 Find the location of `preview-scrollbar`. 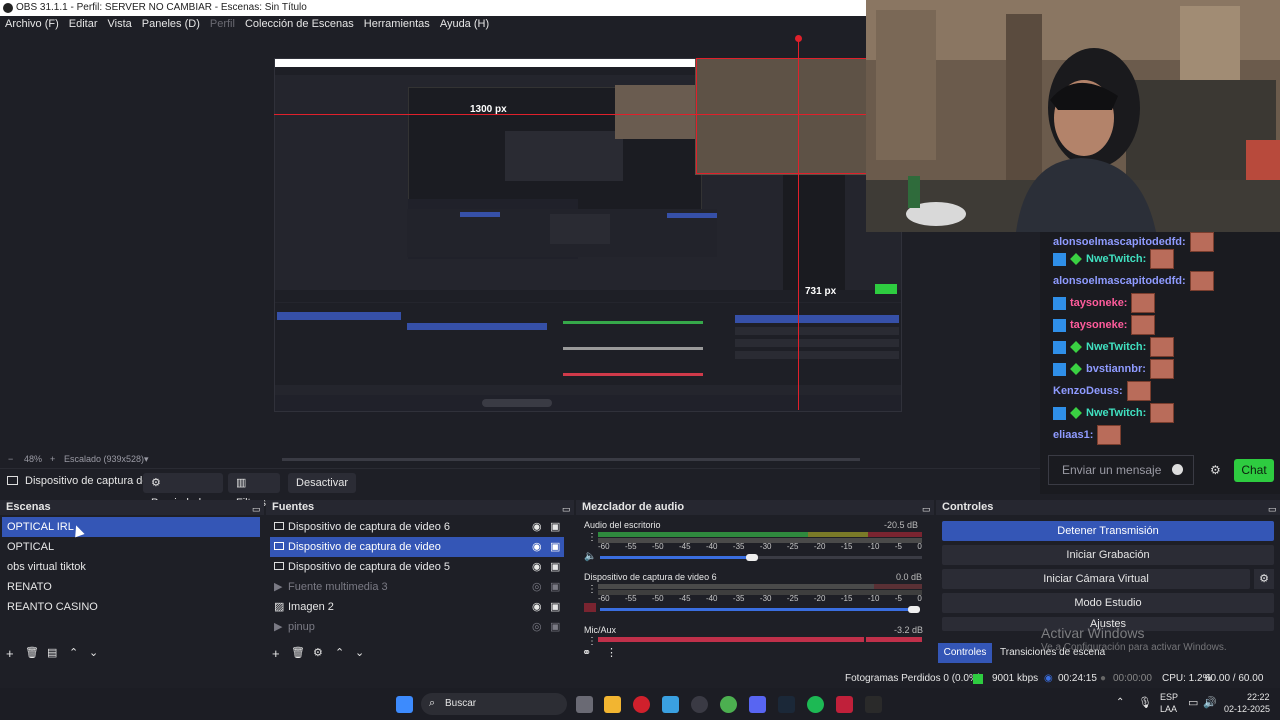

preview-scrollbar is located at coordinates (571, 459).